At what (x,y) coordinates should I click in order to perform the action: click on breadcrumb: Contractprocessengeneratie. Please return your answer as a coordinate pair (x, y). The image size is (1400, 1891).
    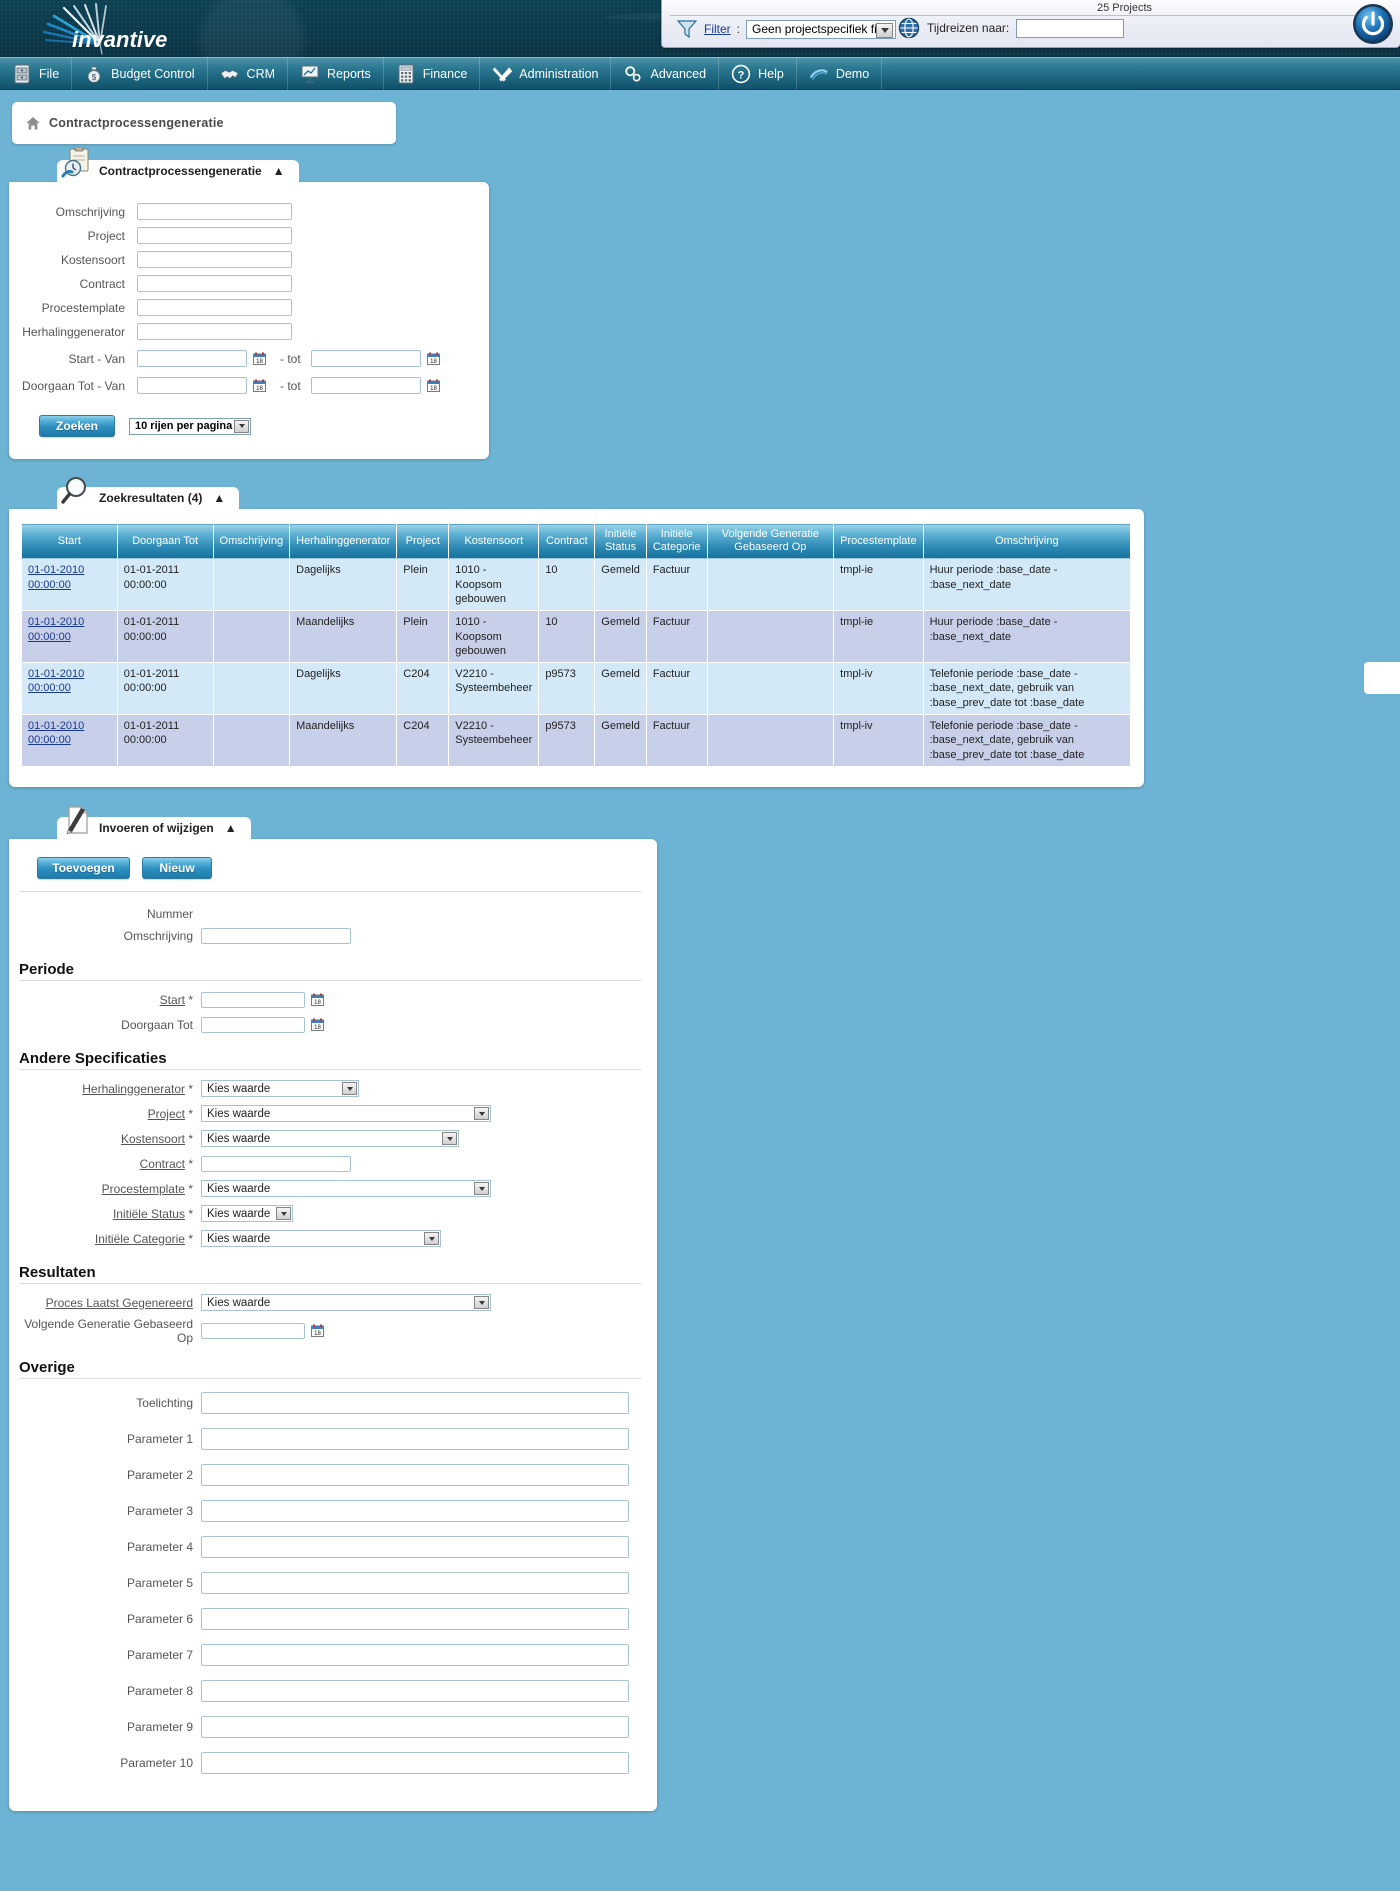
    Looking at the image, I should click on (204, 123).